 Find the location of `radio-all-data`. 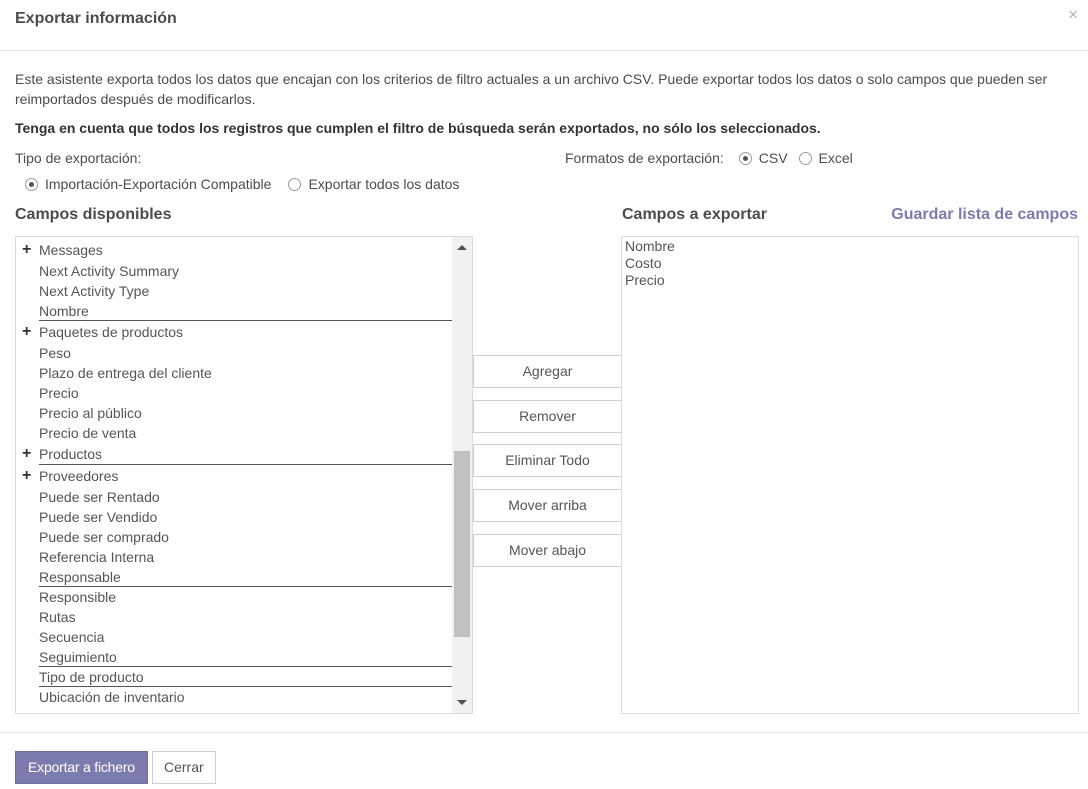

radio-all-data is located at coordinates (295, 184).